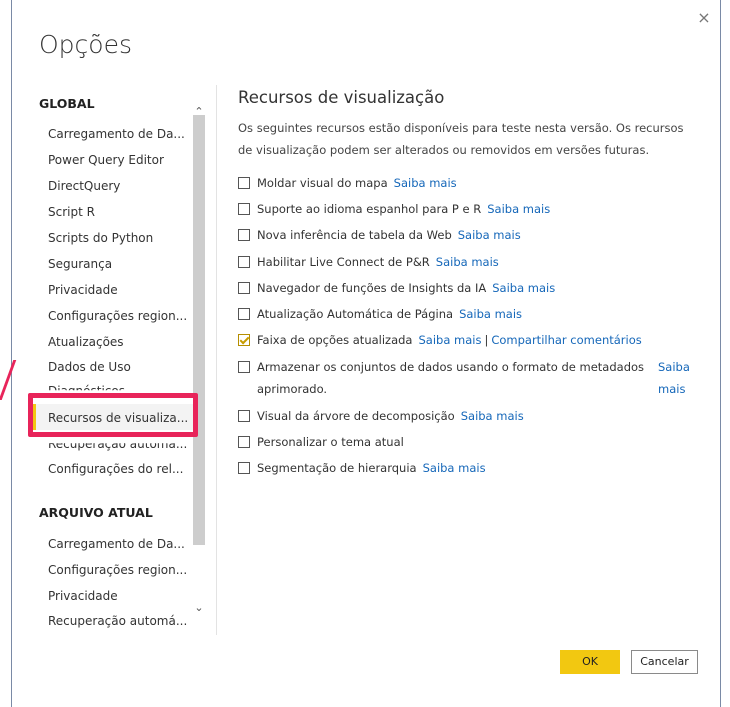  What do you see at coordinates (372, 288) in the screenshot?
I see `feature-label: Navegador de funções de Insights da IA` at bounding box center [372, 288].